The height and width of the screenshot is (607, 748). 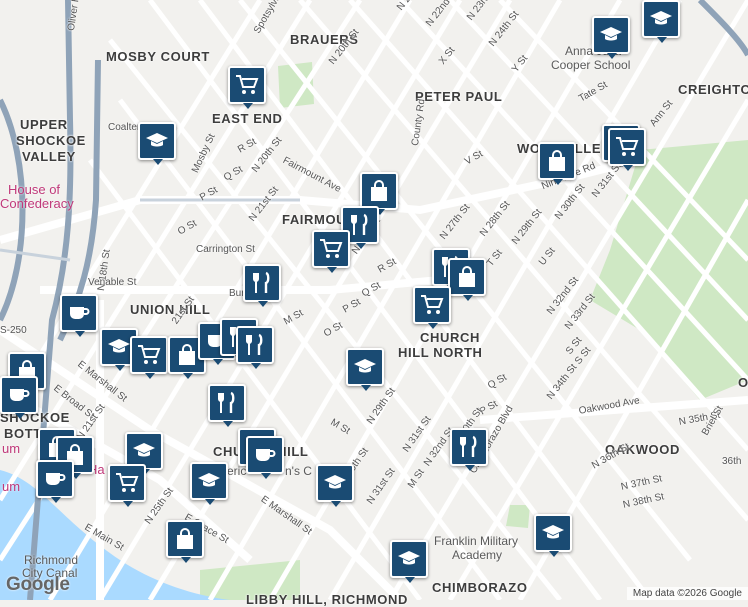 What do you see at coordinates (591, 65) in the screenshot?
I see `poi-label: Cooper School` at bounding box center [591, 65].